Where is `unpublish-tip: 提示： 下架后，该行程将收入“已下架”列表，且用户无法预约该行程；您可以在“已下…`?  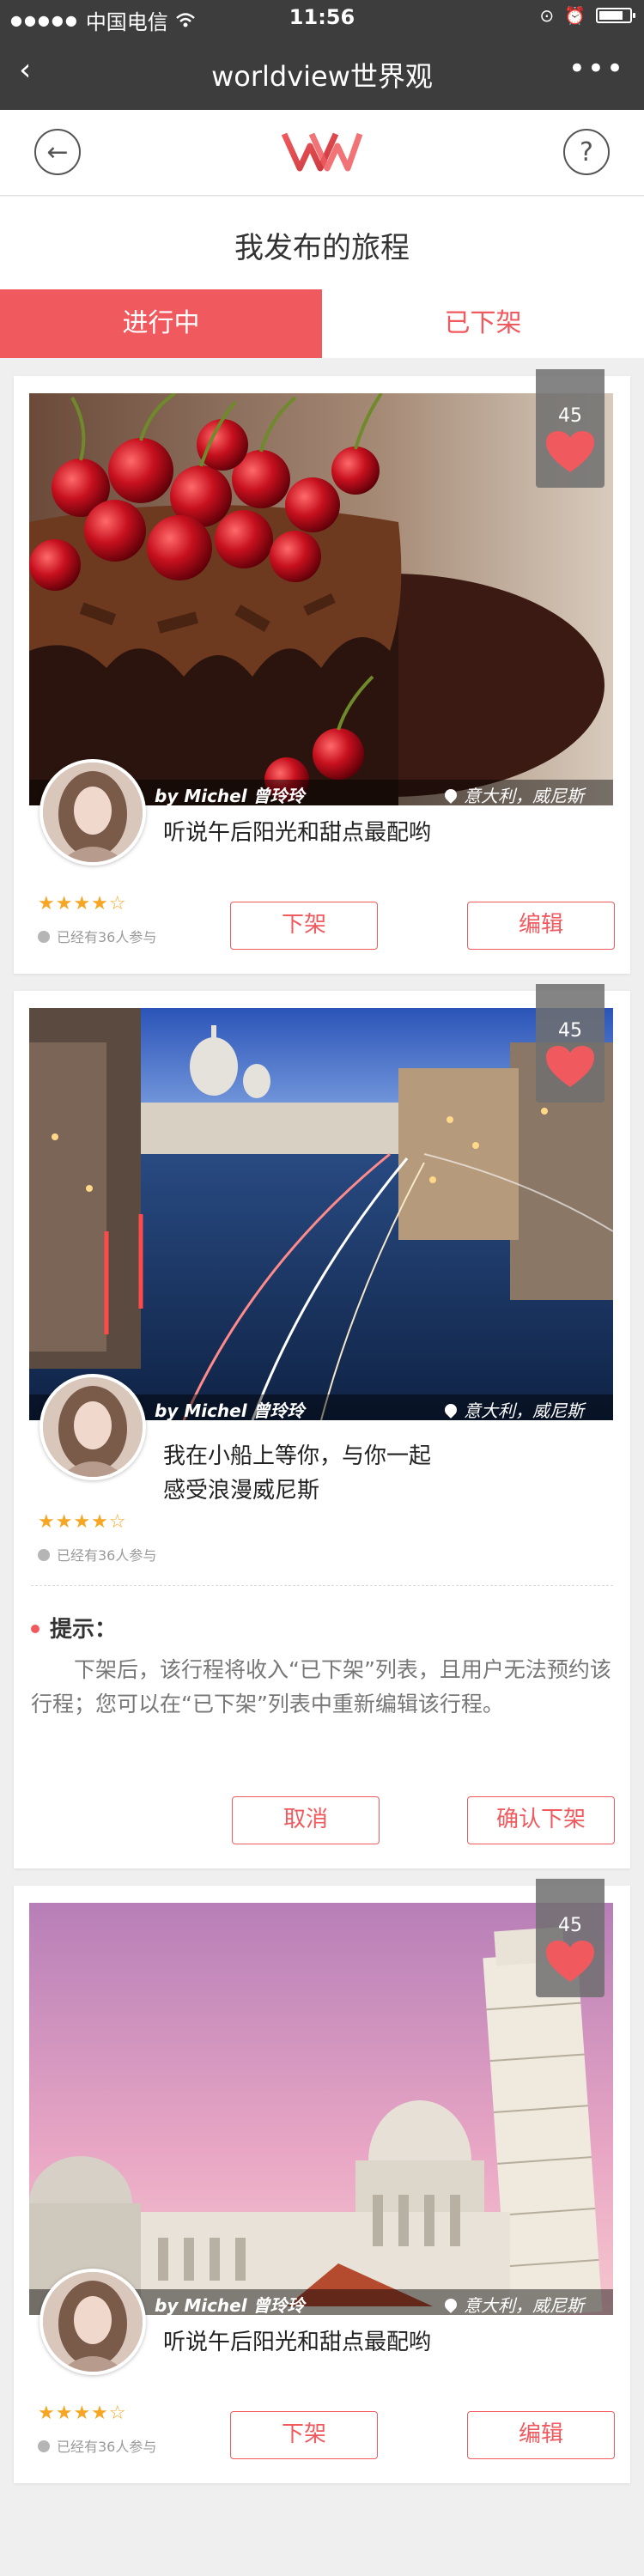 unpublish-tip: 提示： 下架后，该行程将收入“已下架”列表，且用户无法预约该行程；您可以在“已下… is located at coordinates (322, 1675).